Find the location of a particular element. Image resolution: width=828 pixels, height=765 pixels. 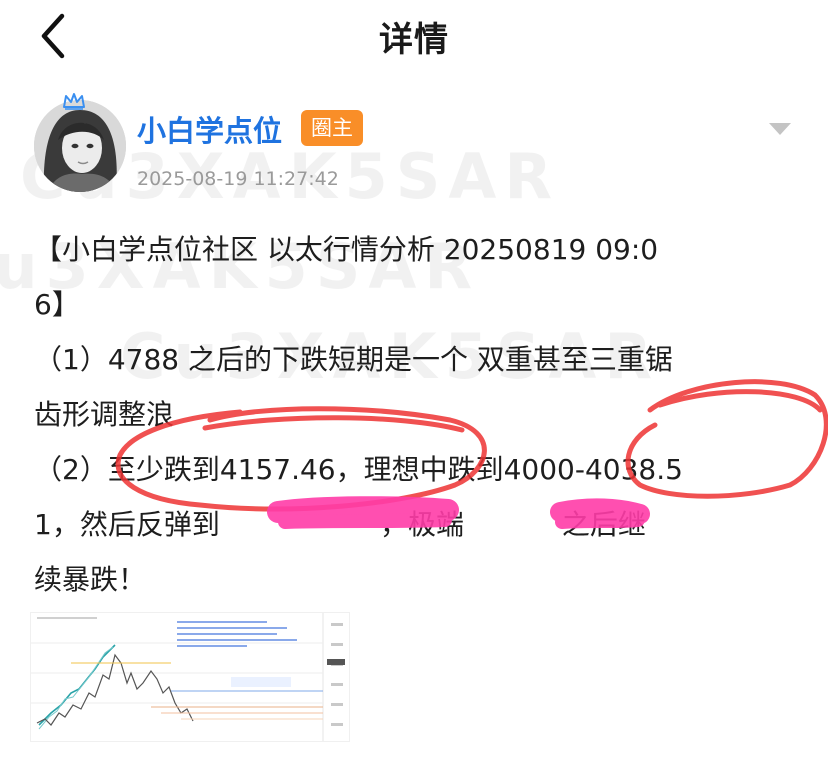

avatar is located at coordinates (80, 142).